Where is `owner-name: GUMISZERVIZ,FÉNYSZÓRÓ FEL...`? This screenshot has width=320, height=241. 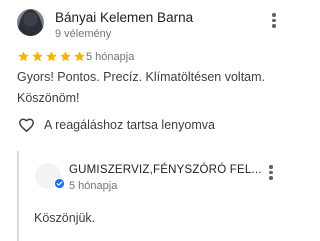 owner-name: GUMISZERVIZ,FÉNYSZÓRÓ FEL... is located at coordinates (165, 170).